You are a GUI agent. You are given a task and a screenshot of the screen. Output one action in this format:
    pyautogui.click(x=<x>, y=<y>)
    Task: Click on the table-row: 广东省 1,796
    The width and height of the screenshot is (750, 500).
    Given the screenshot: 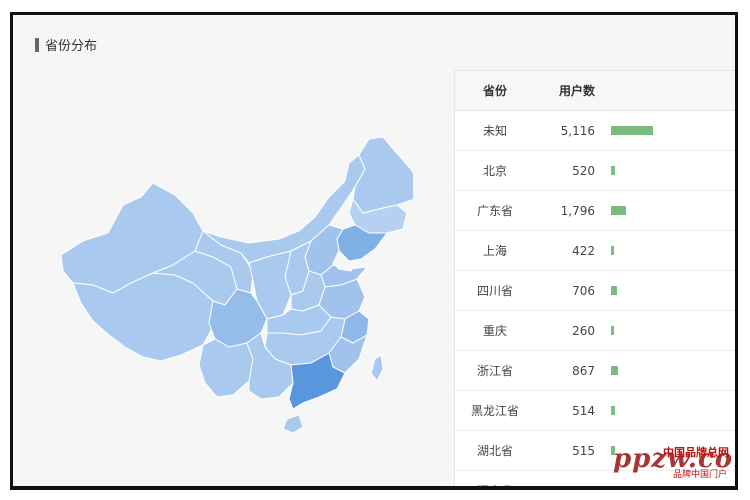 What is the action you would take?
    pyautogui.click(x=595, y=211)
    